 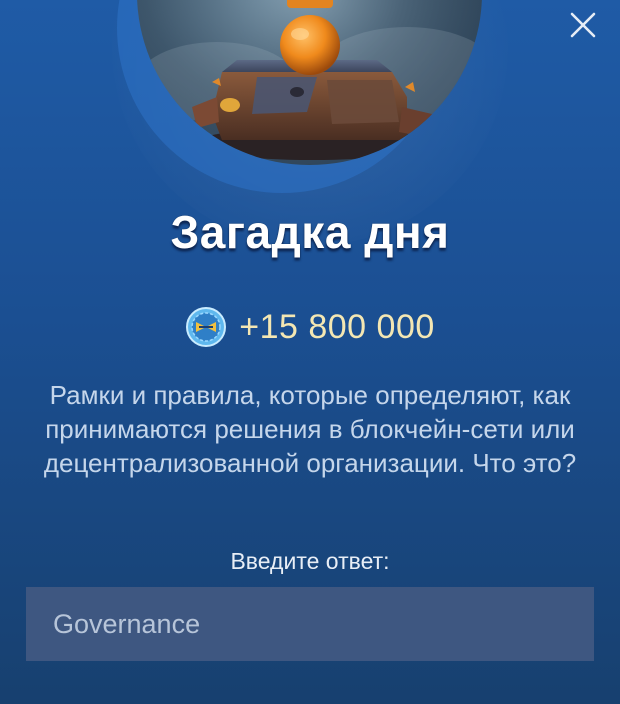 What do you see at coordinates (310, 232) in the screenshot?
I see `dialog-title: Загадка дня` at bounding box center [310, 232].